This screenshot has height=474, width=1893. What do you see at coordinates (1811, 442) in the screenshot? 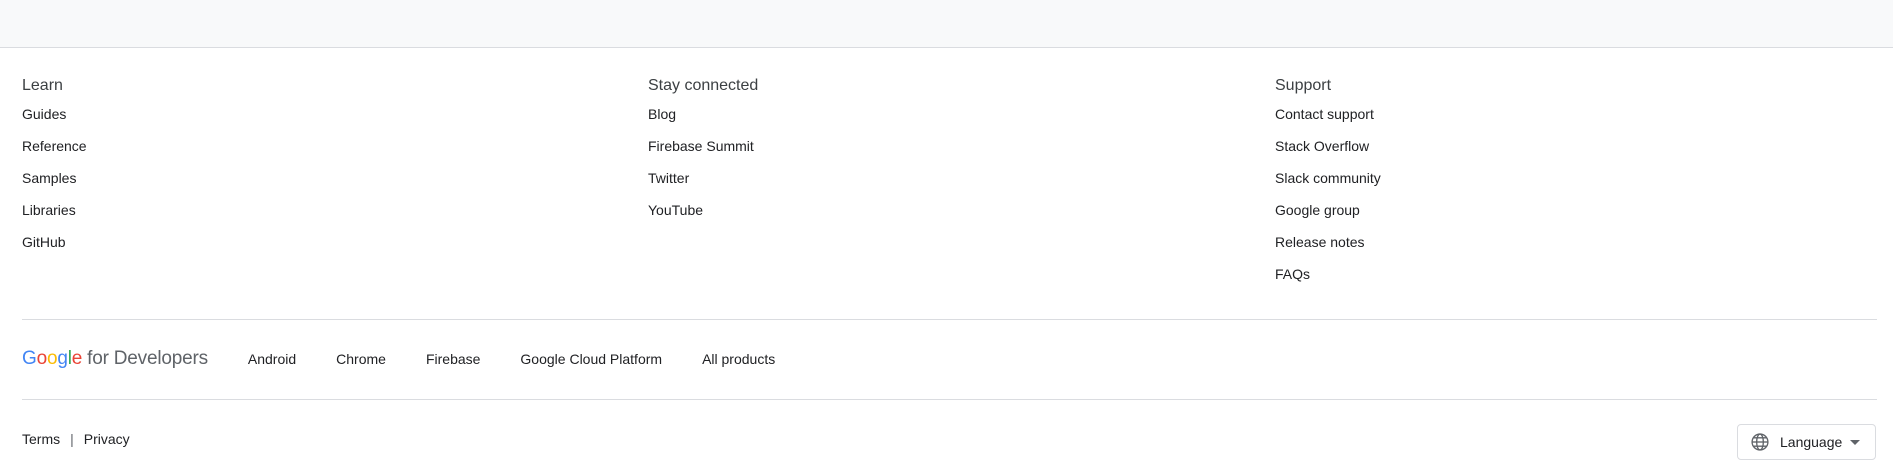
I see `language-label: Language` at bounding box center [1811, 442].